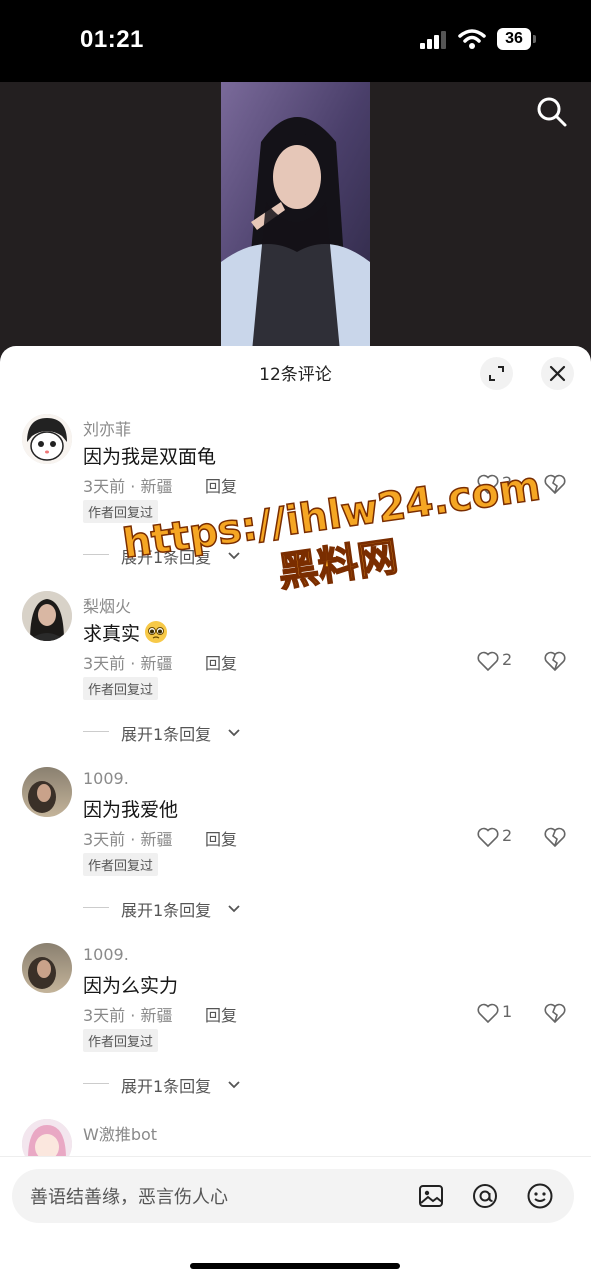 The image size is (591, 1281). What do you see at coordinates (431, 1196) in the screenshot?
I see `image-icon` at bounding box center [431, 1196].